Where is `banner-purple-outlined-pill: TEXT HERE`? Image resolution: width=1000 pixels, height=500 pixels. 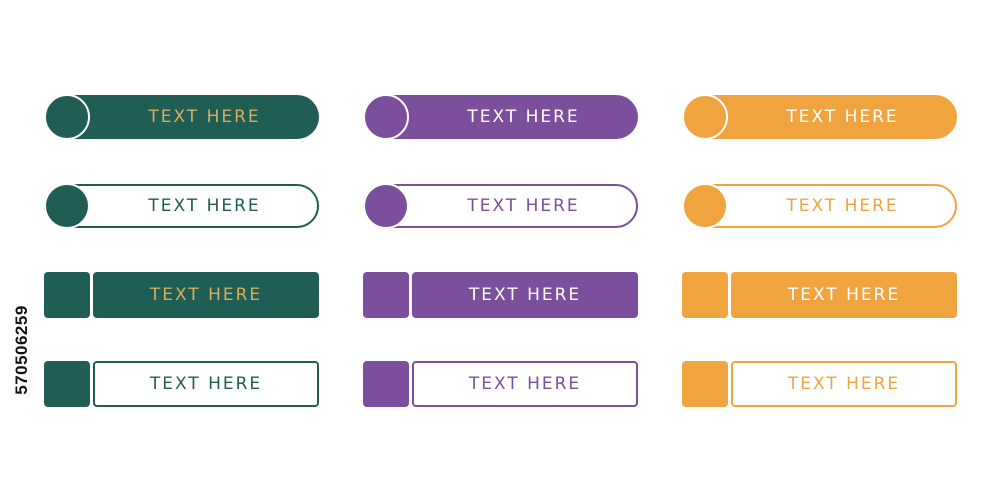 banner-purple-outlined-pill: TEXT HERE is located at coordinates (500, 206).